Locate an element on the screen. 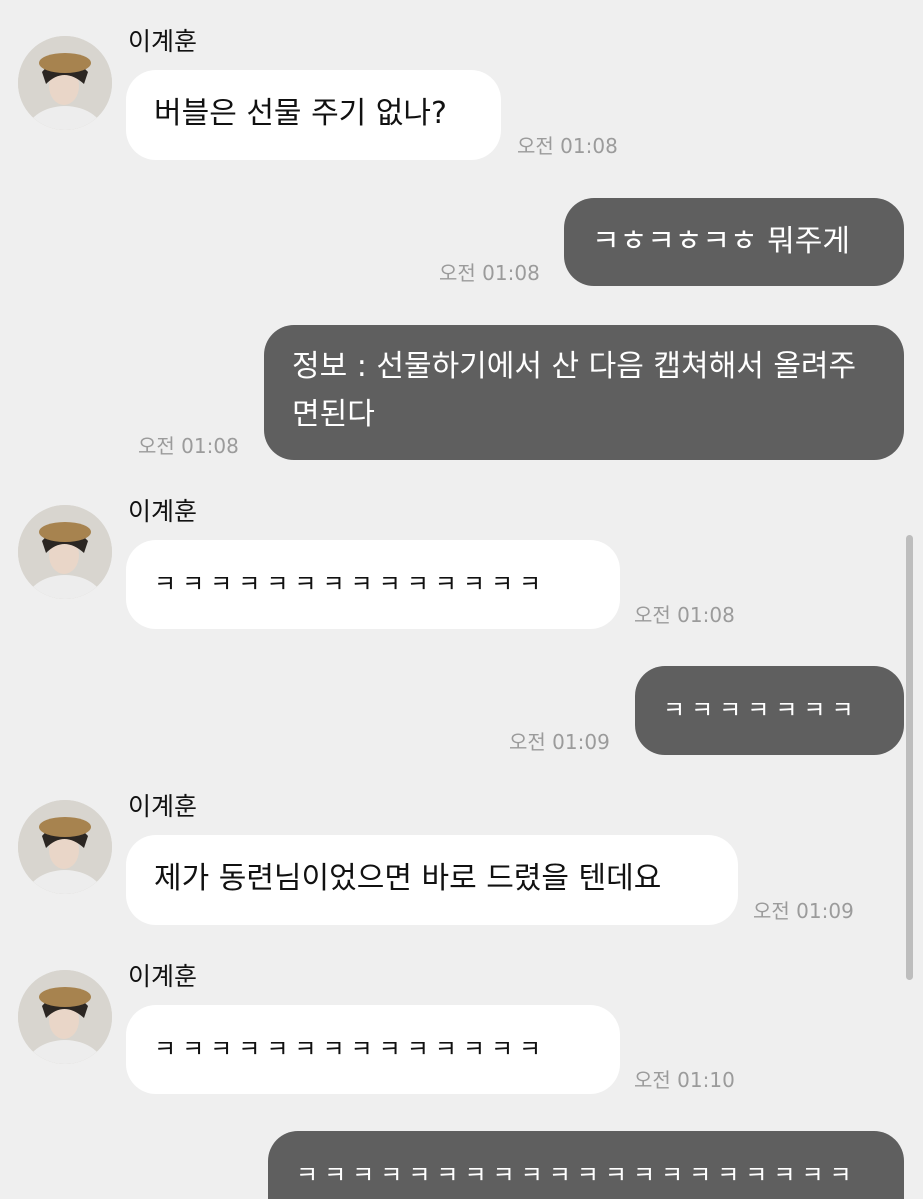 Image resolution: width=923 pixels, height=1199 pixels. message-time: 오전 01:10 is located at coordinates (684, 1080).